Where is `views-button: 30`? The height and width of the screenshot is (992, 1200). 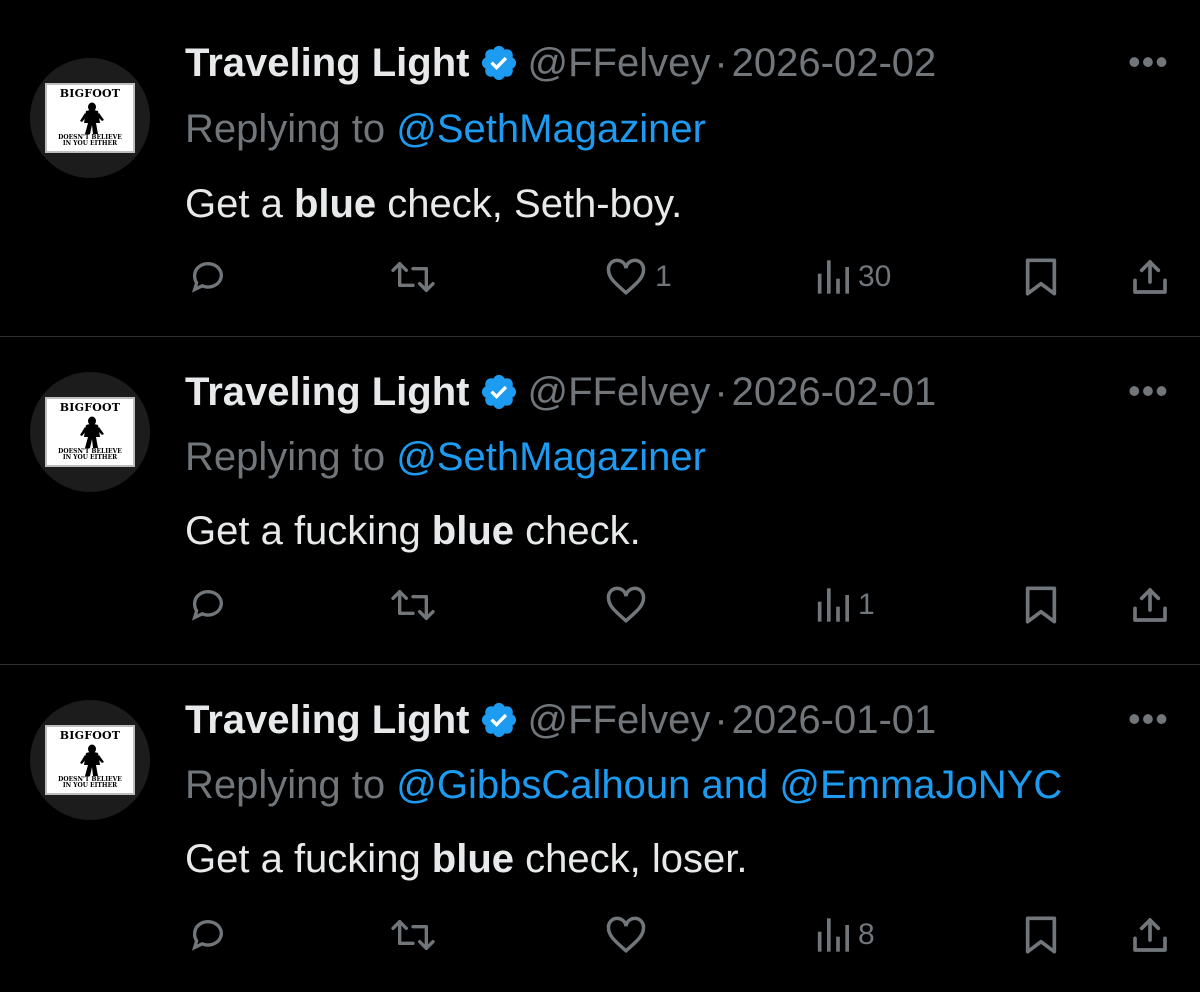
views-button: 30 is located at coordinates (853, 277).